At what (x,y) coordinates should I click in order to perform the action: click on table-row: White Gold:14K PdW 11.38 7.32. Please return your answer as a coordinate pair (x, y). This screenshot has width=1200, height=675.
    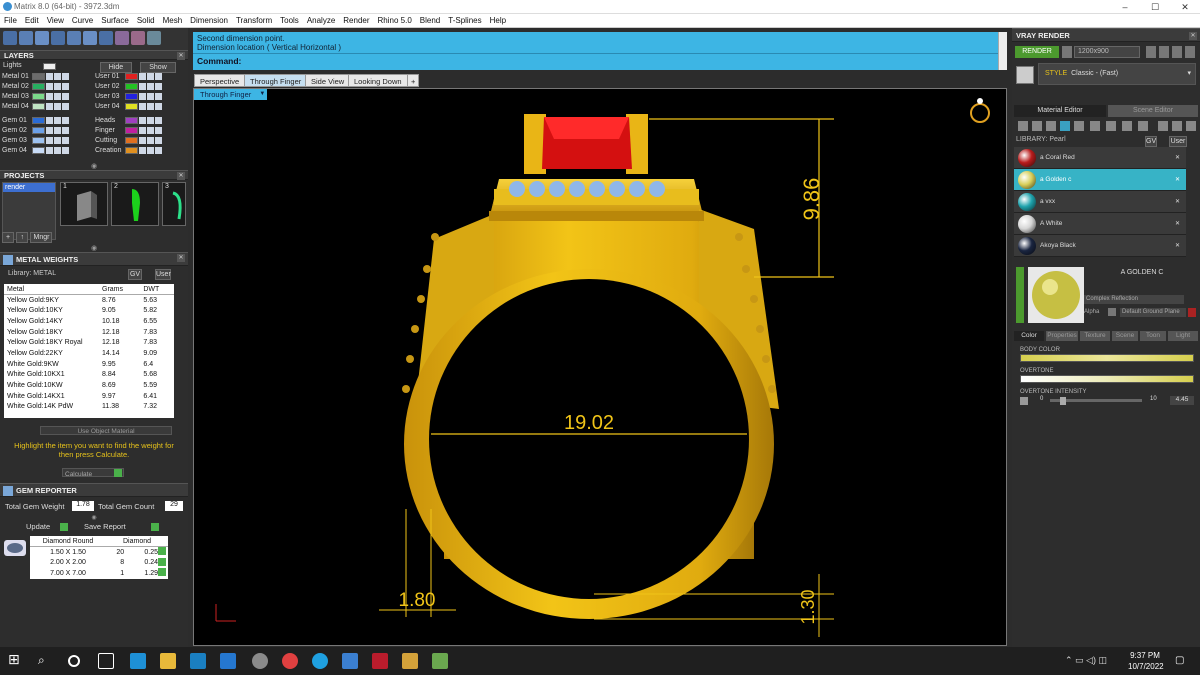
    Looking at the image, I should click on (89, 407).